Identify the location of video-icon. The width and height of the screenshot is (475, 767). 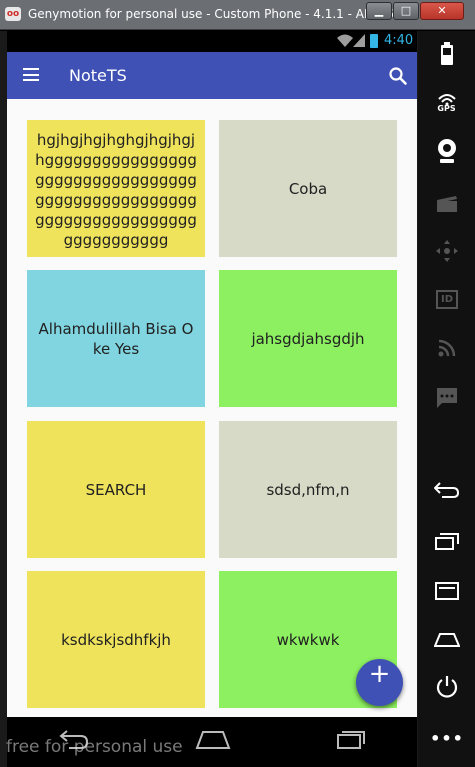
(447, 204).